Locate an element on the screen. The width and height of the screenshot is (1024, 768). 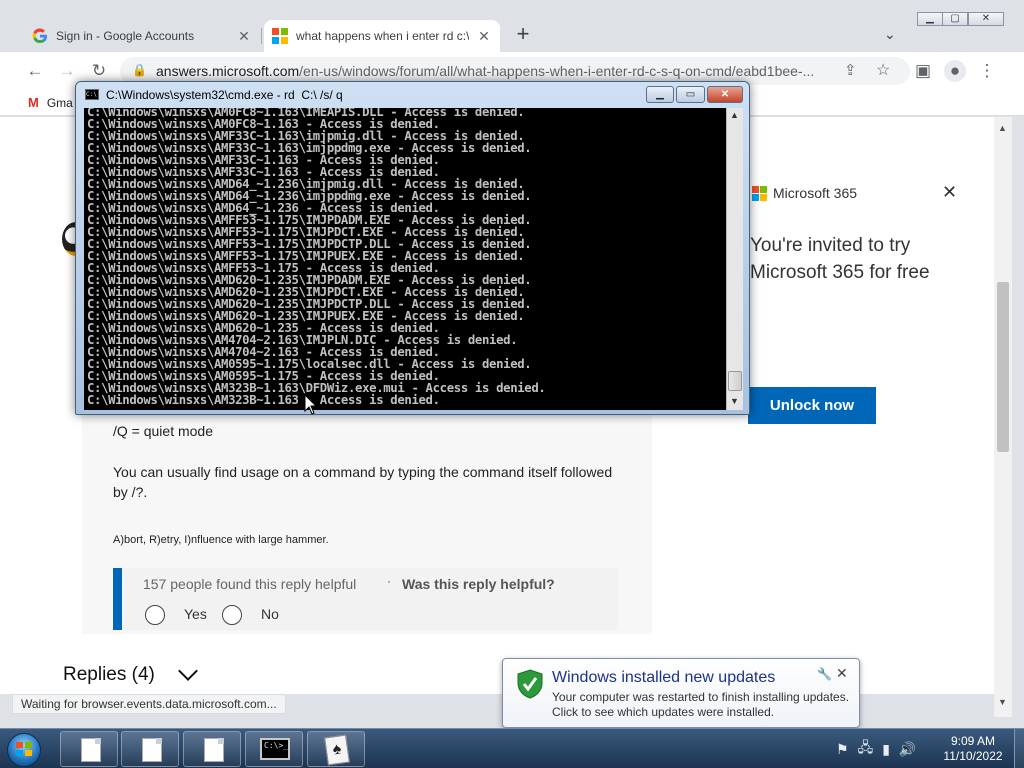
promo-close-icon: ✕ is located at coordinates (949, 192).